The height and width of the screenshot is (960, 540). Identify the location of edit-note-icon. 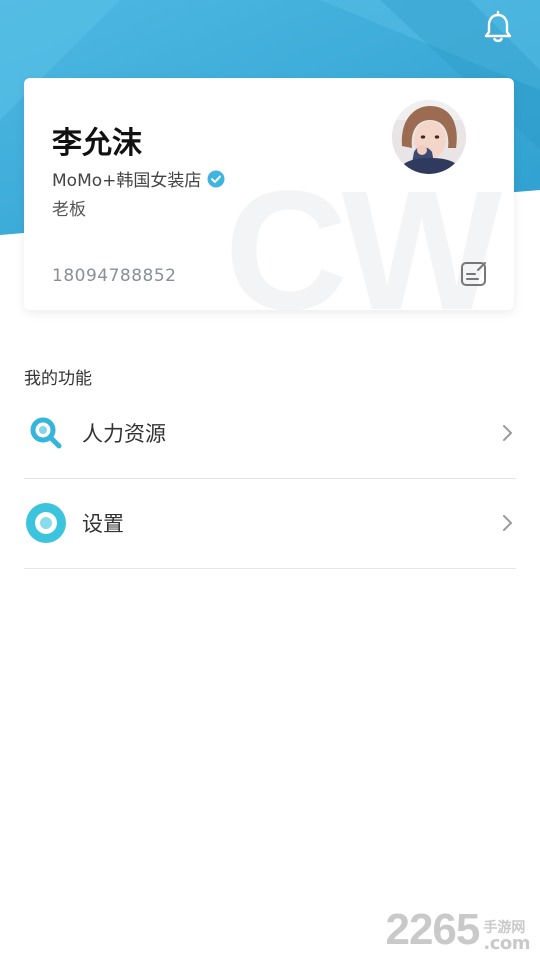
(474, 274).